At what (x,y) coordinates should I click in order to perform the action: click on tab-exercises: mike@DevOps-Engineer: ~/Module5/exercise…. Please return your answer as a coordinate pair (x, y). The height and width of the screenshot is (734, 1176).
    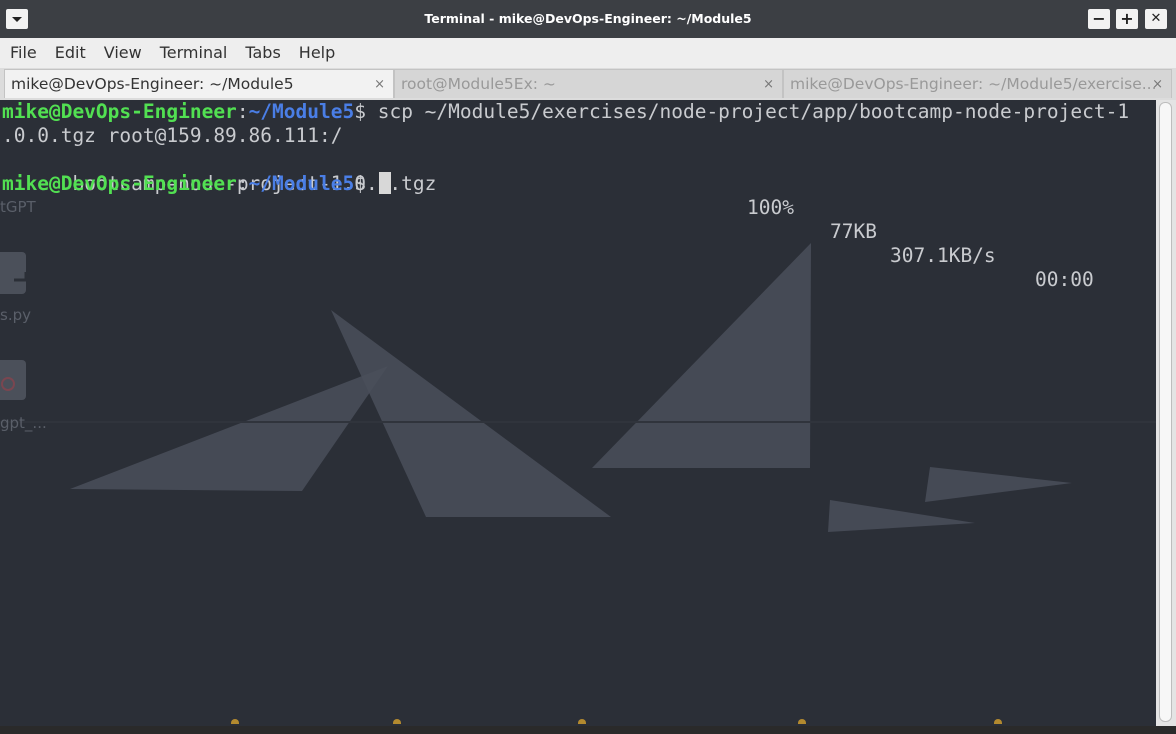
    Looking at the image, I should click on (977, 83).